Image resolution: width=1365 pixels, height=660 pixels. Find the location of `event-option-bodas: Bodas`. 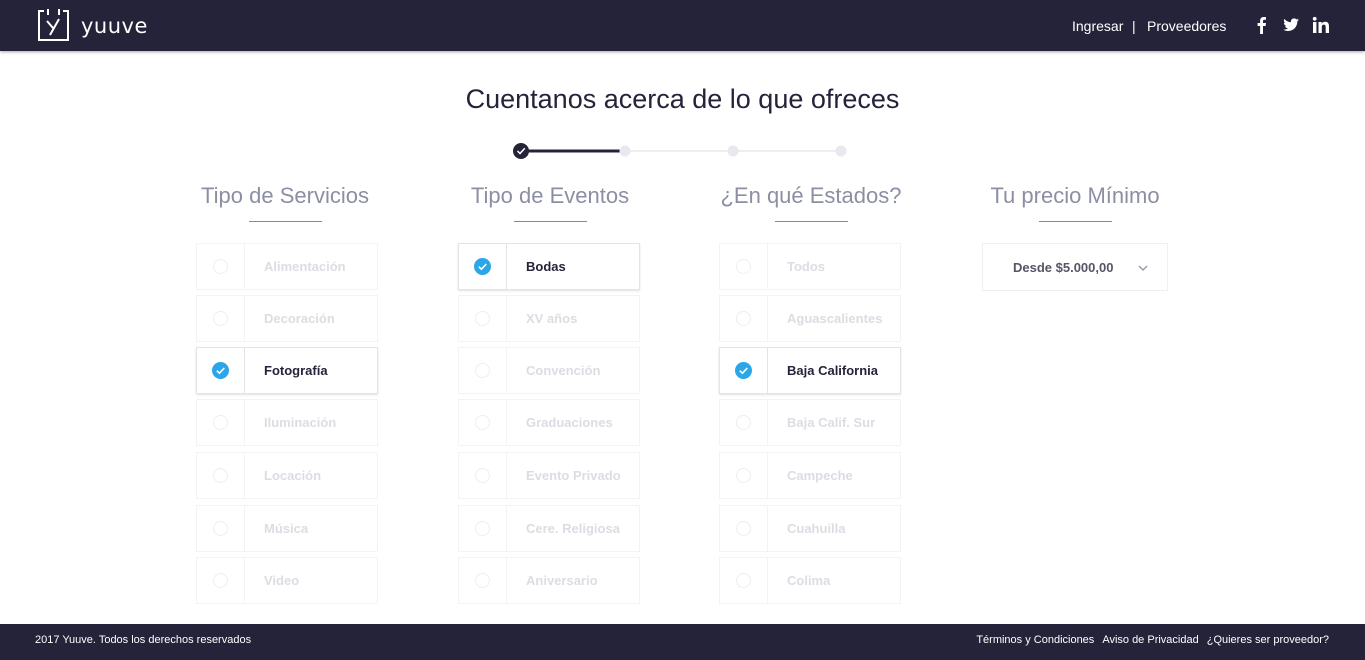

event-option-bodas: Bodas is located at coordinates (549, 266).